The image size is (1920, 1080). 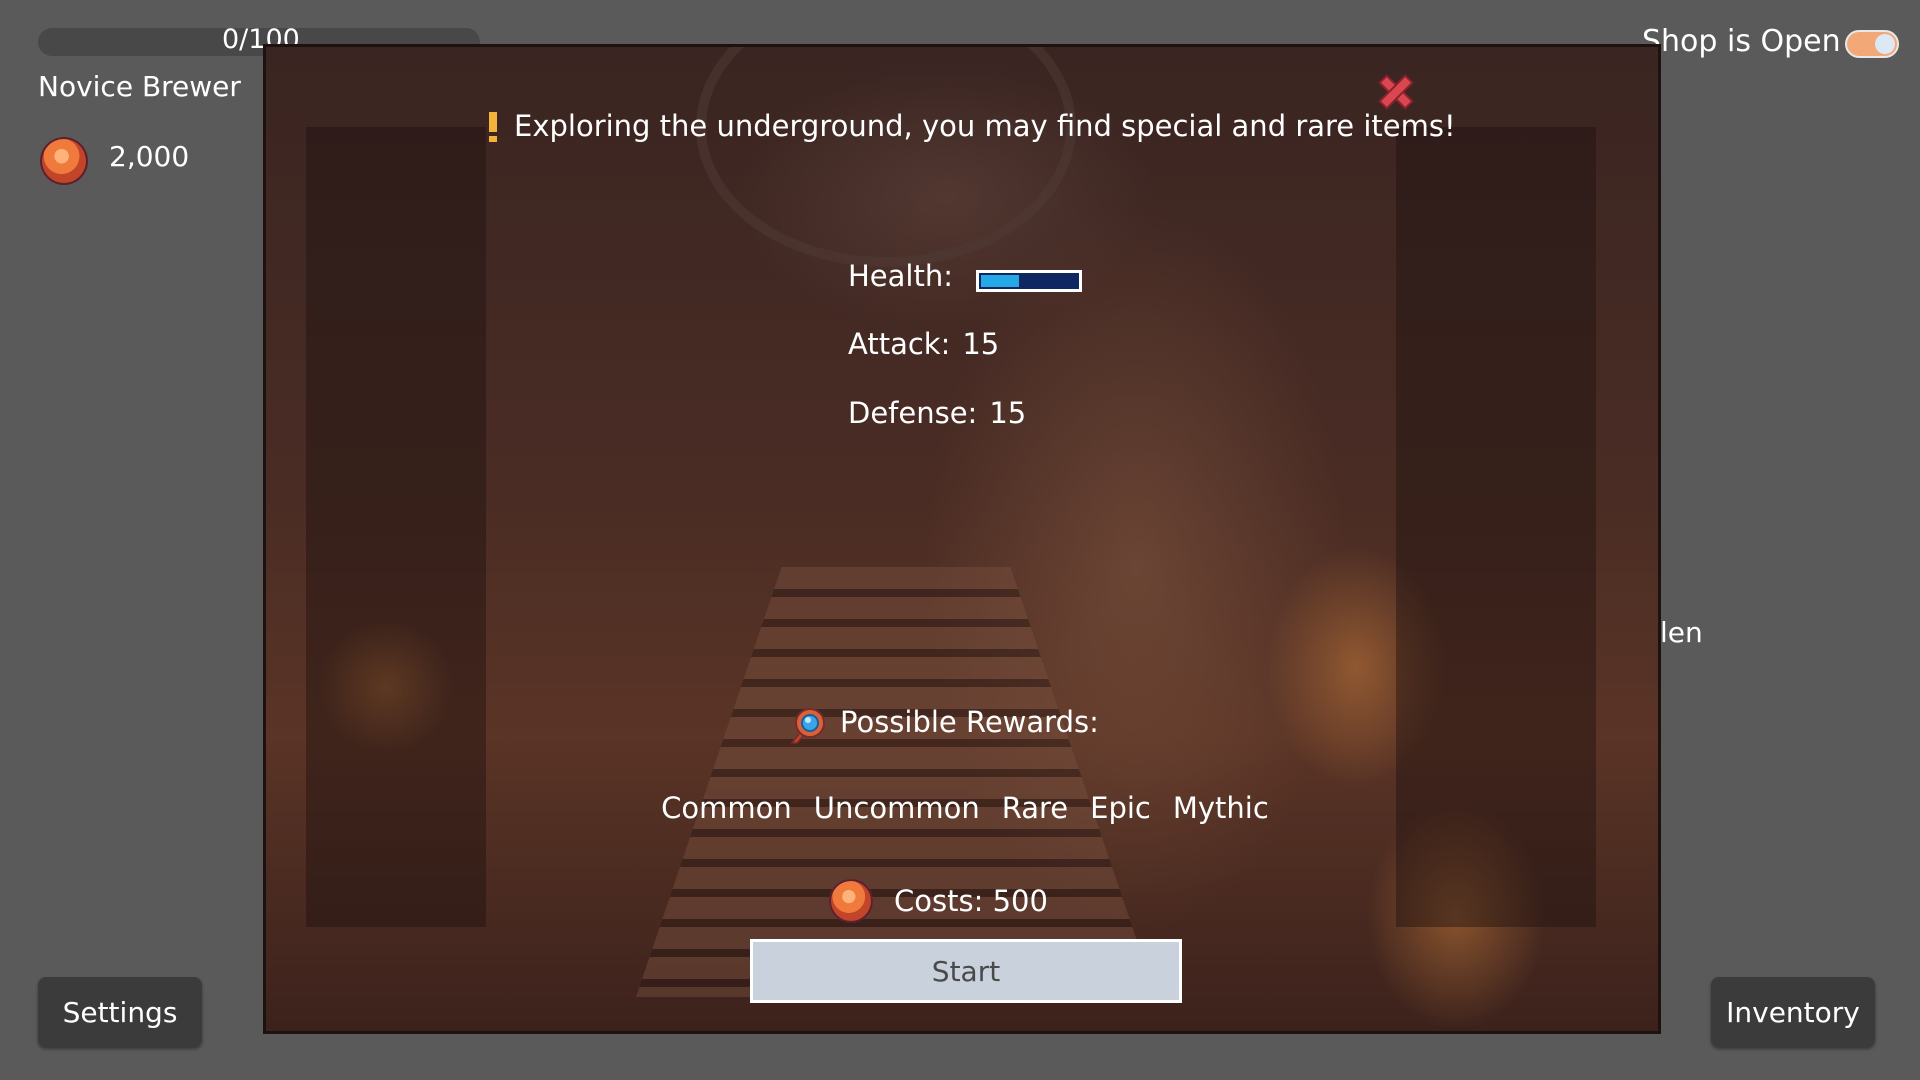 What do you see at coordinates (969, 722) in the screenshot?
I see `possible-rewards-title: Possible Rewards:` at bounding box center [969, 722].